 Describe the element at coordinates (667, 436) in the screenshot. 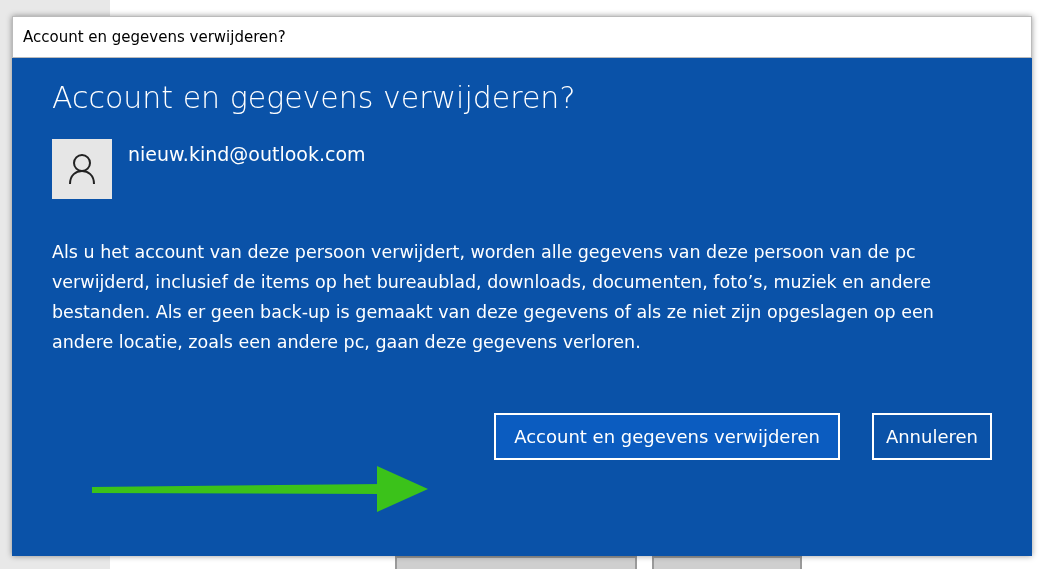

I see `delete-button: Account en gegevens verwijderen` at that location.